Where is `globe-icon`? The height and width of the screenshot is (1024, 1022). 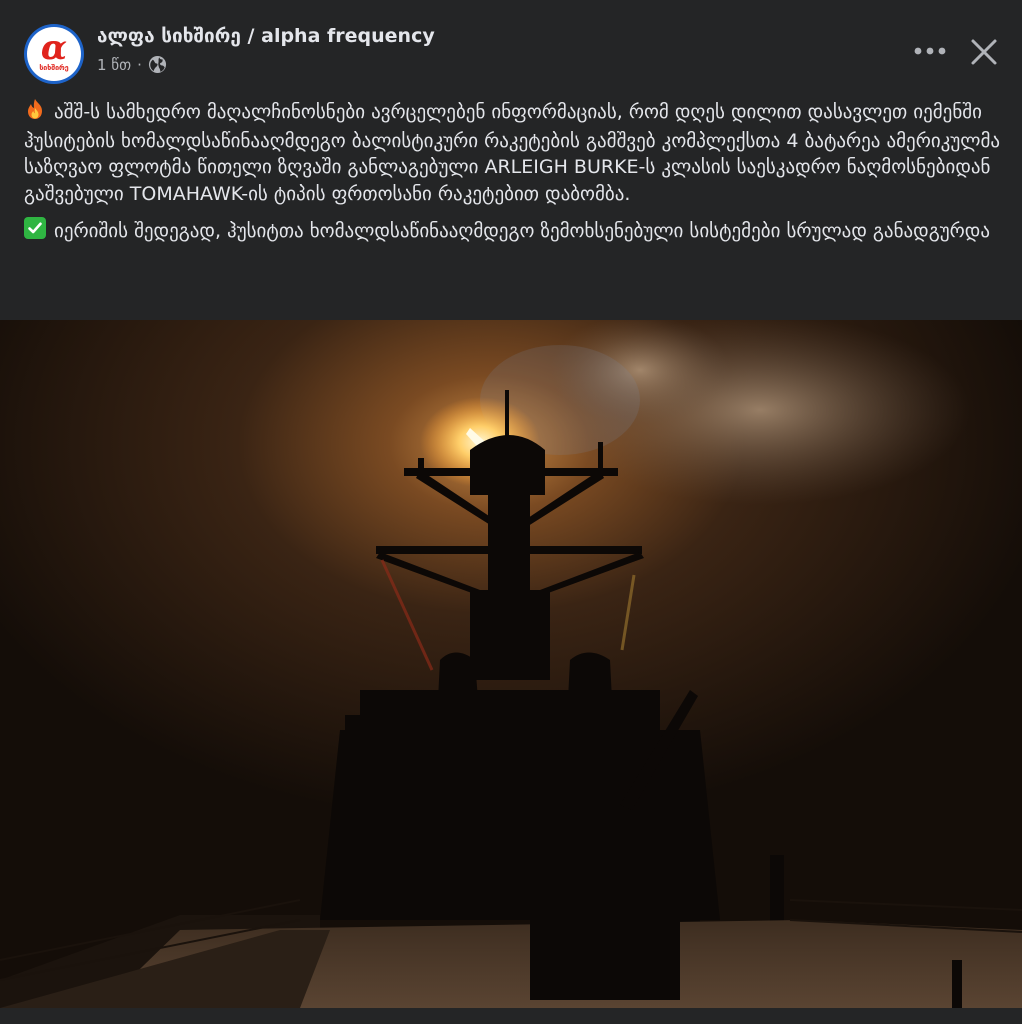 globe-icon is located at coordinates (157, 64).